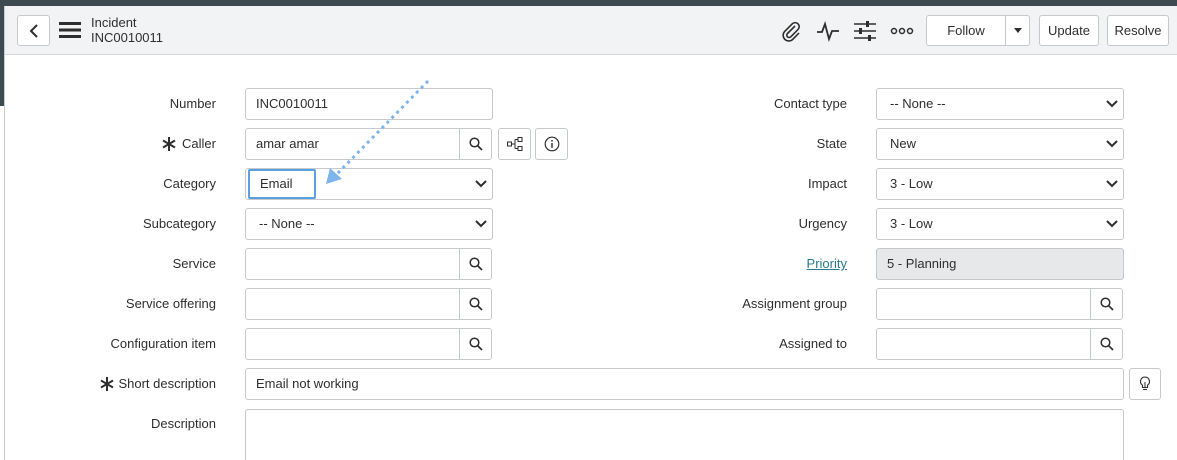 The height and width of the screenshot is (460, 1177). Describe the element at coordinates (1000, 184) in the screenshot. I see `impact-select: 3 - Low` at that location.